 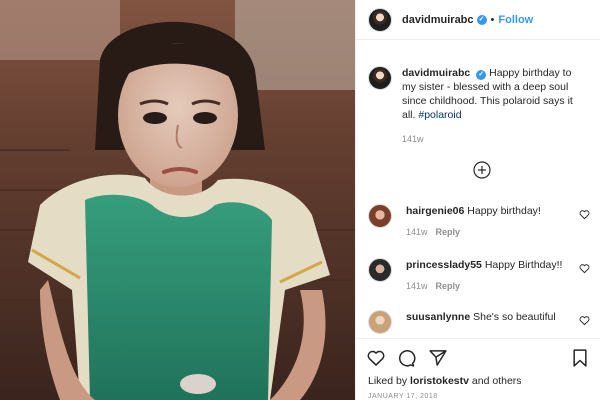 I want to click on comment-item: hairgenie06 Happy birthday! 141w Reply, so click(x=479, y=220).